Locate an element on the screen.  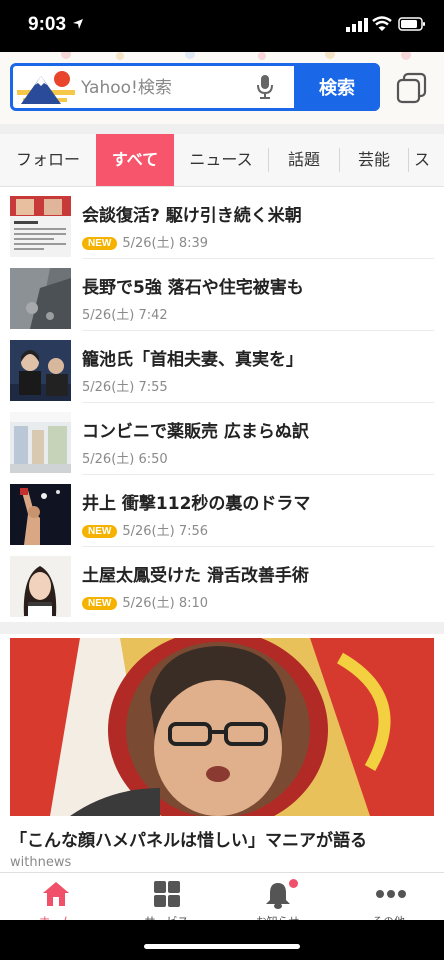
news-headline: 土屋太鳳受けた 滑舌改善手術 is located at coordinates (195, 576).